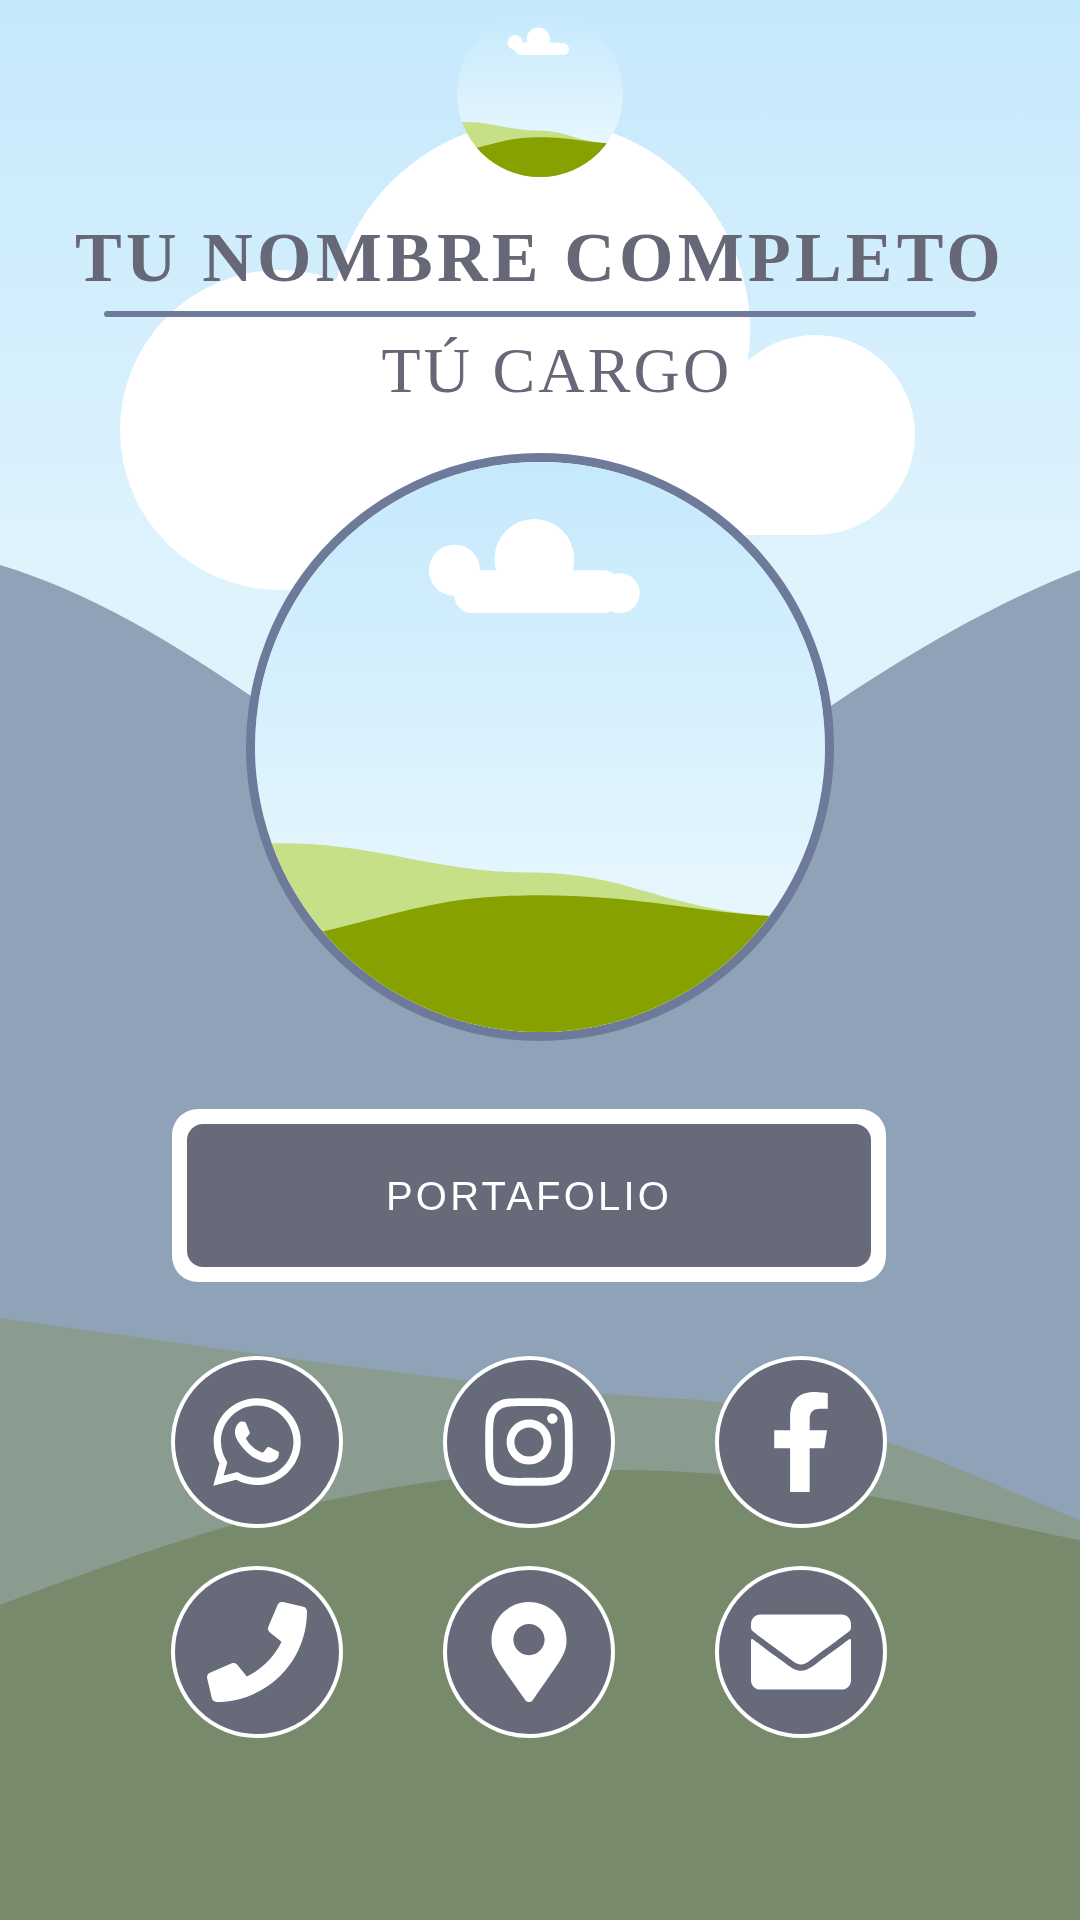 This screenshot has height=1920, width=1080. I want to click on job-title: TÚ CARGO, so click(557, 371).